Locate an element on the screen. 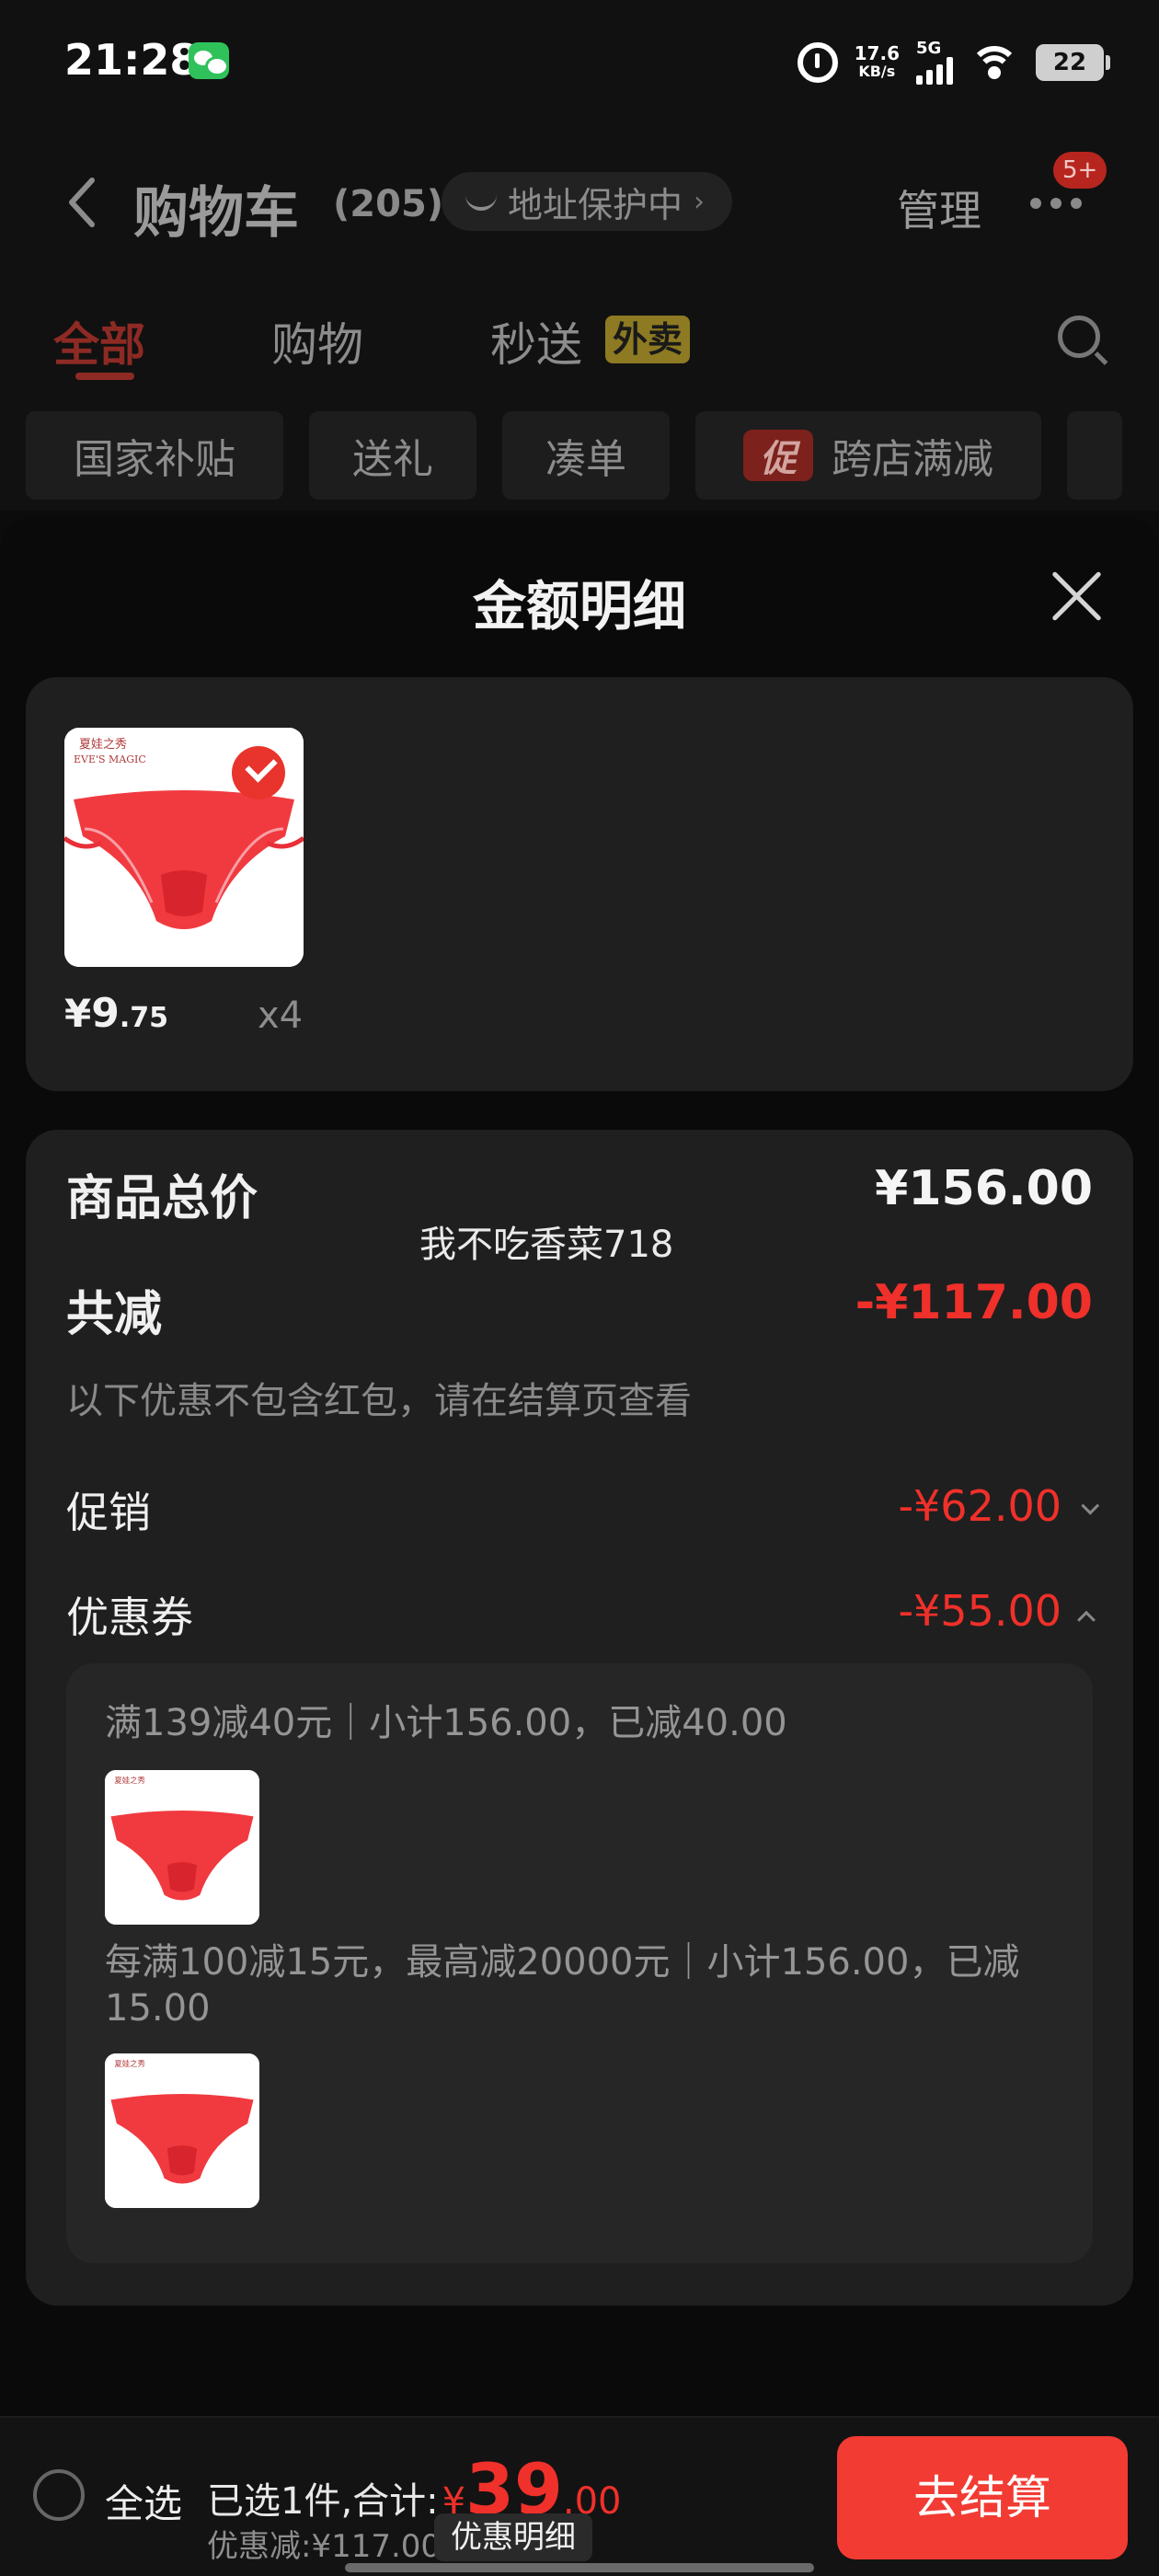  takeaway-badge: 外卖 is located at coordinates (648, 339).